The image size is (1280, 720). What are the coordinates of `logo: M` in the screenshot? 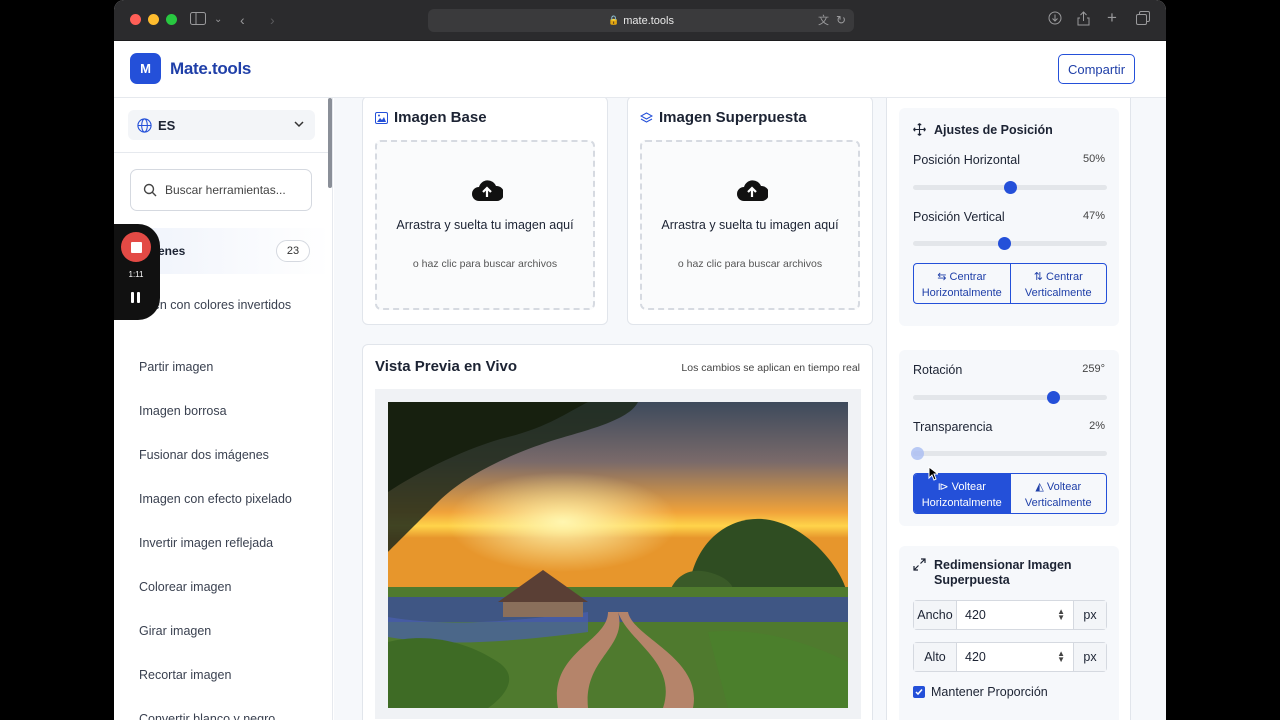 It's located at (145, 68).